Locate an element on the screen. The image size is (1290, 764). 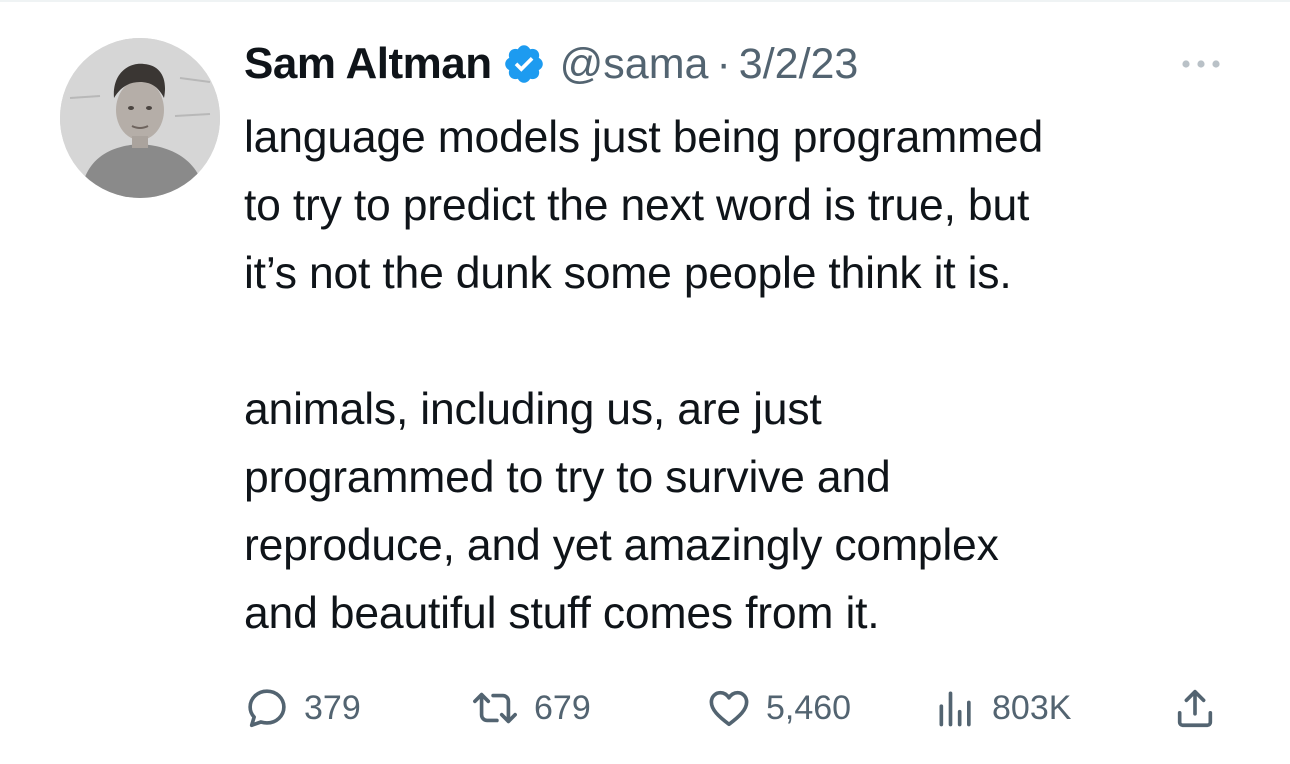
view-count: 803K is located at coordinates (1032, 707).